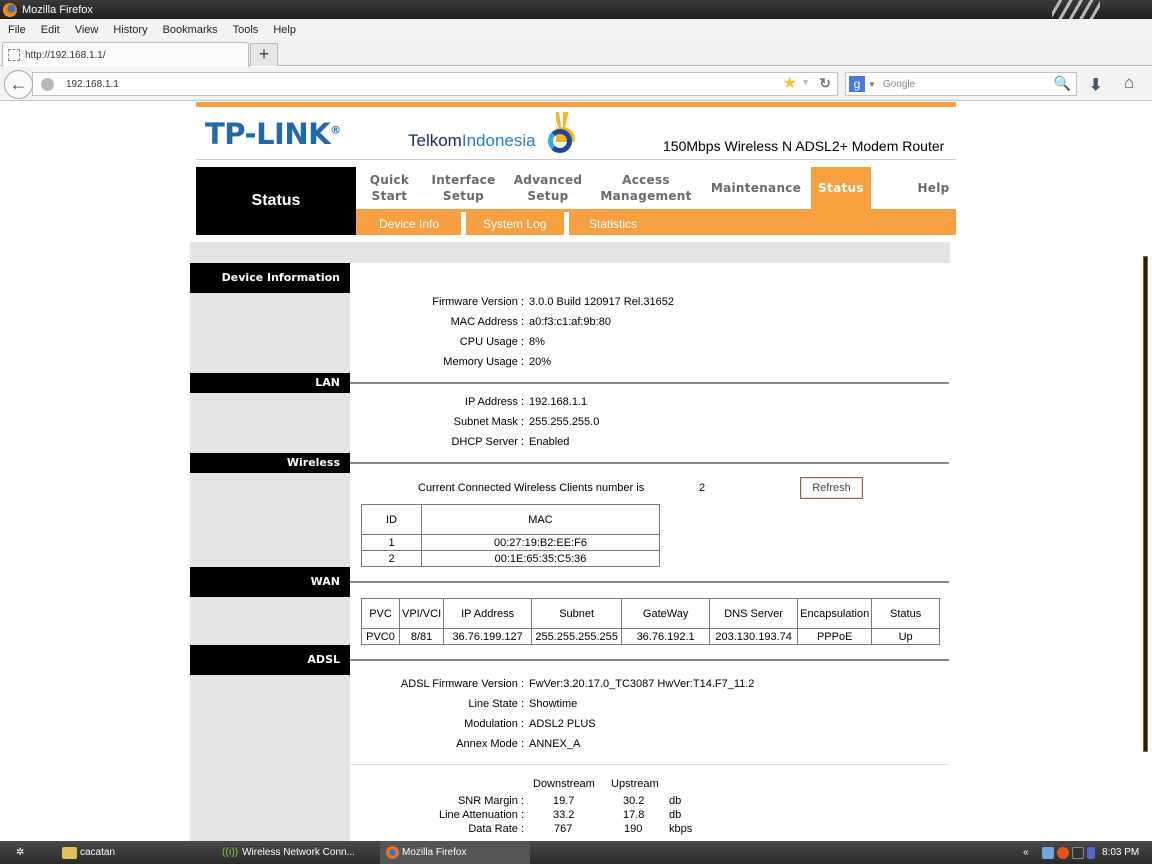 This screenshot has height=864, width=1152. What do you see at coordinates (540, 542) in the screenshot?
I see `client-mac: 00:27:19:B2:EE:F6` at bounding box center [540, 542].